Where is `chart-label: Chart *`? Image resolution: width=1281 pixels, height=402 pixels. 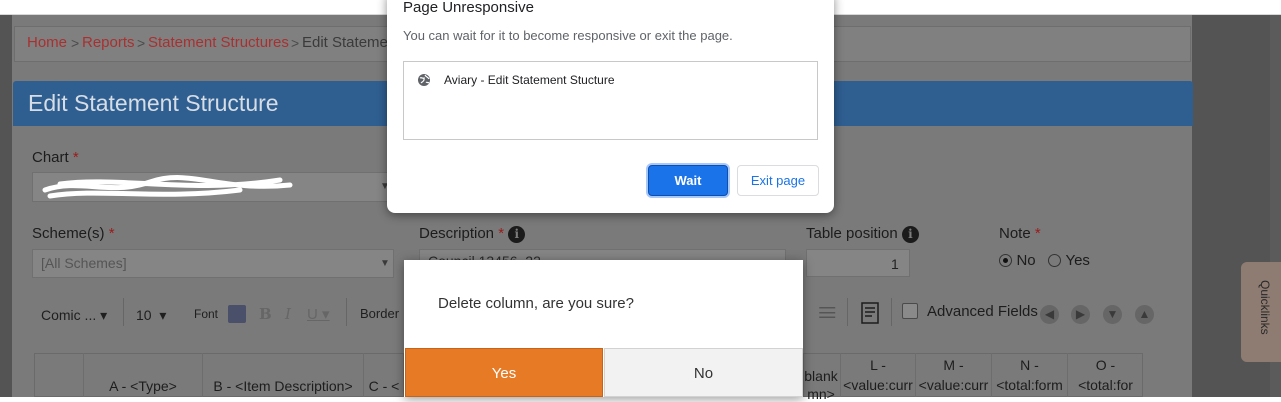
chart-label: Chart * is located at coordinates (55, 157).